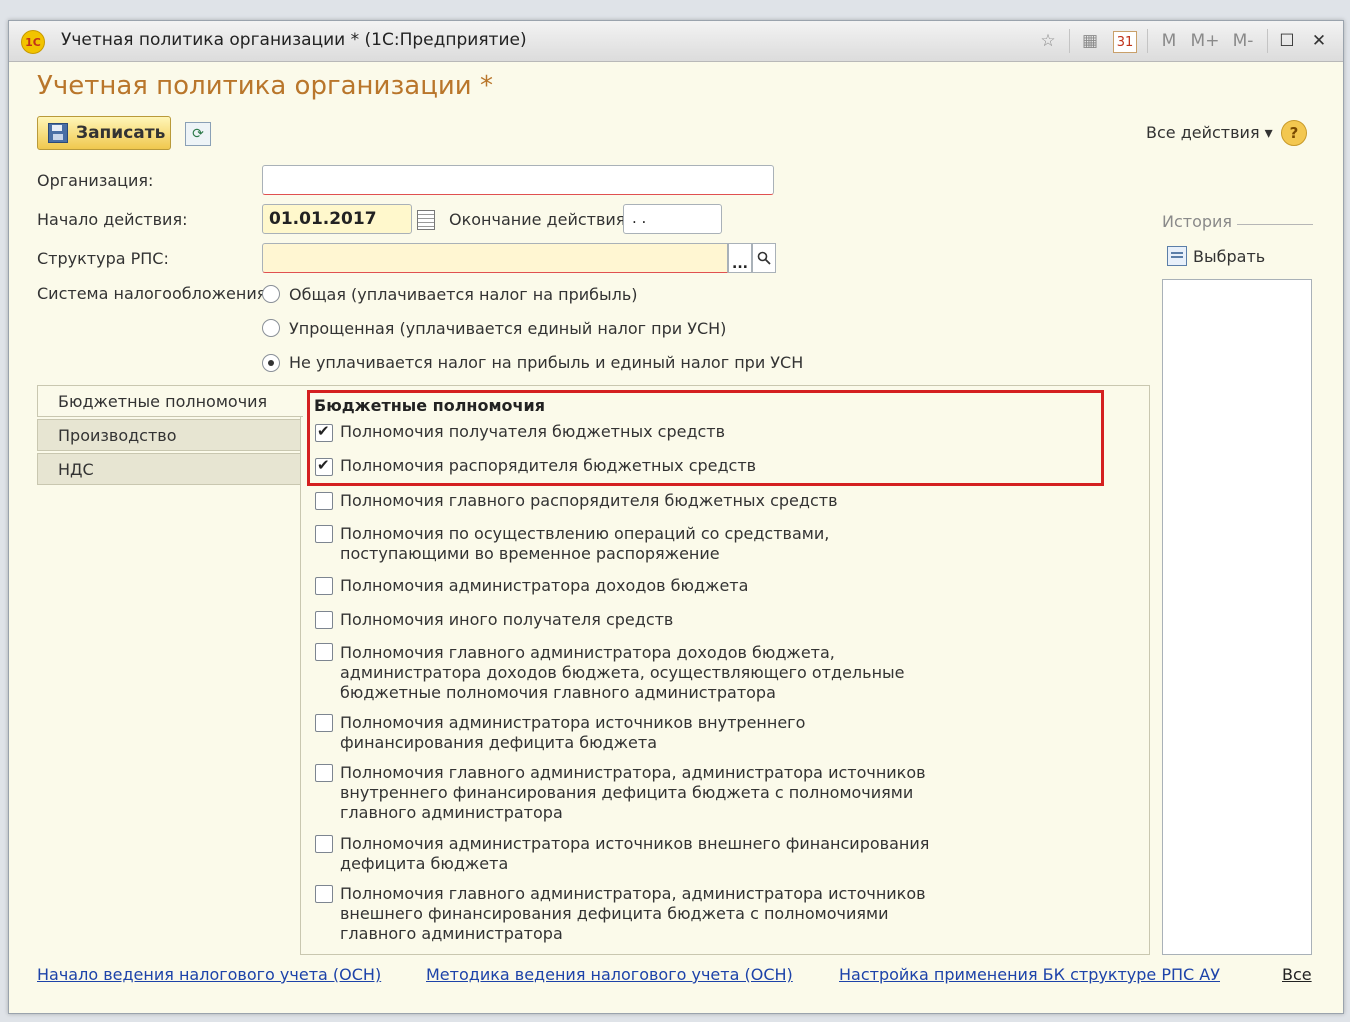 The height and width of the screenshot is (1022, 1350). I want to click on end-date-input: . ., so click(672, 219).